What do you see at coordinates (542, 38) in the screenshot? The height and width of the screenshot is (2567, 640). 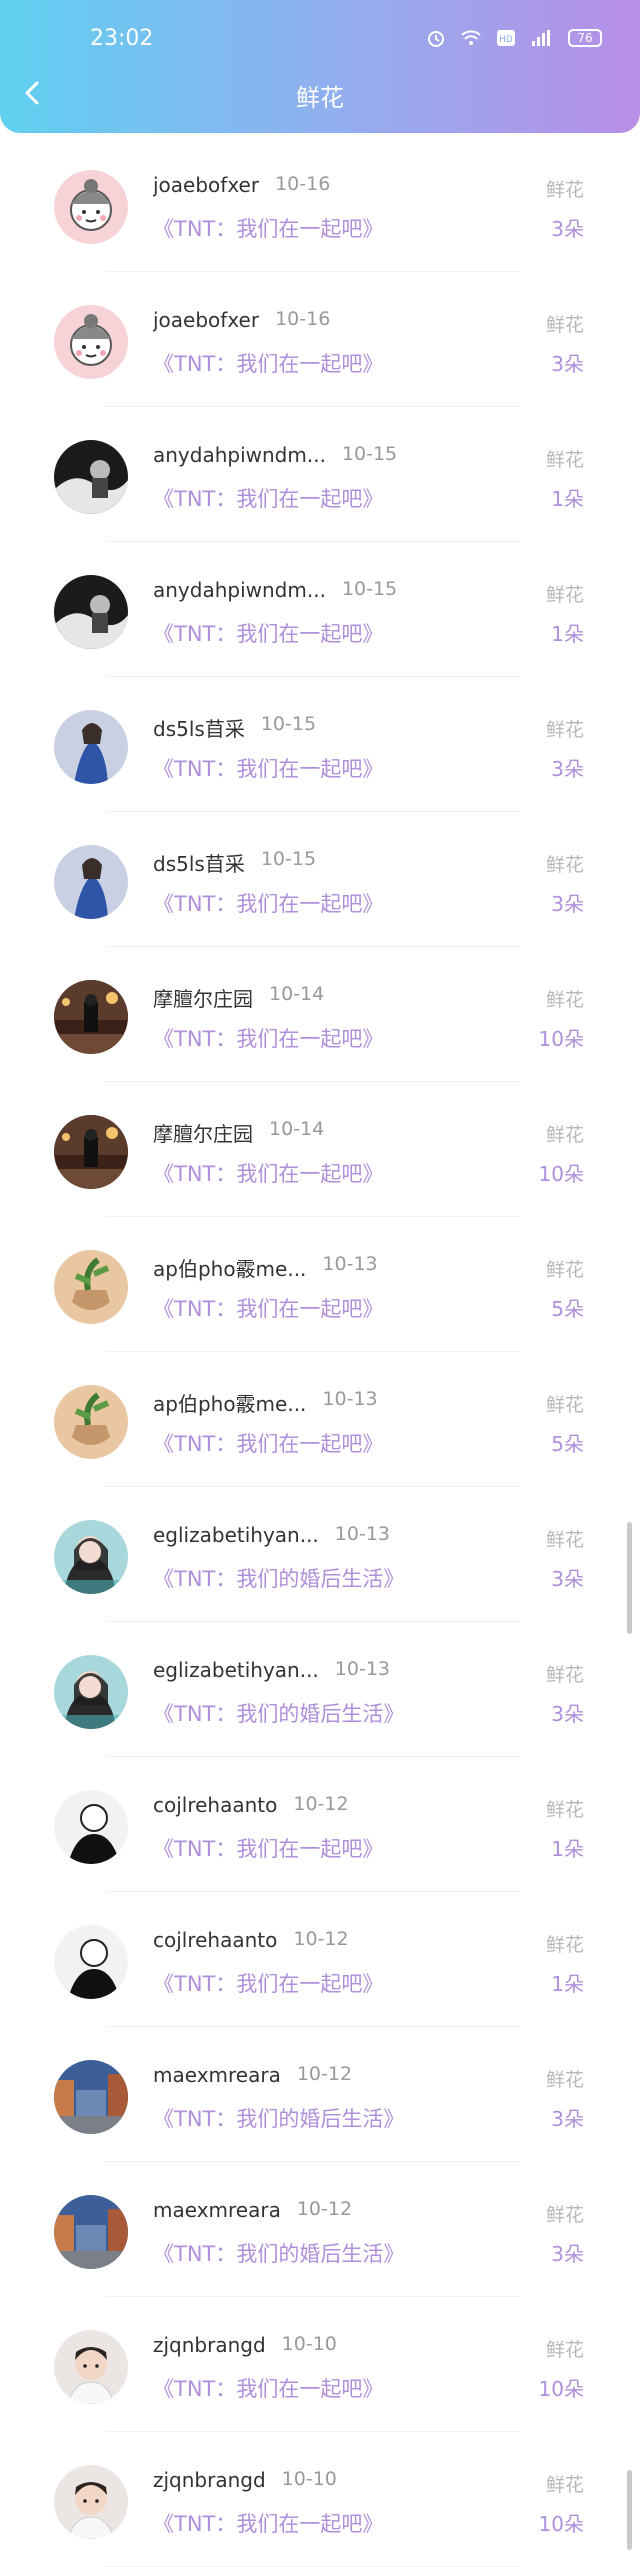 I see `signal-icon` at bounding box center [542, 38].